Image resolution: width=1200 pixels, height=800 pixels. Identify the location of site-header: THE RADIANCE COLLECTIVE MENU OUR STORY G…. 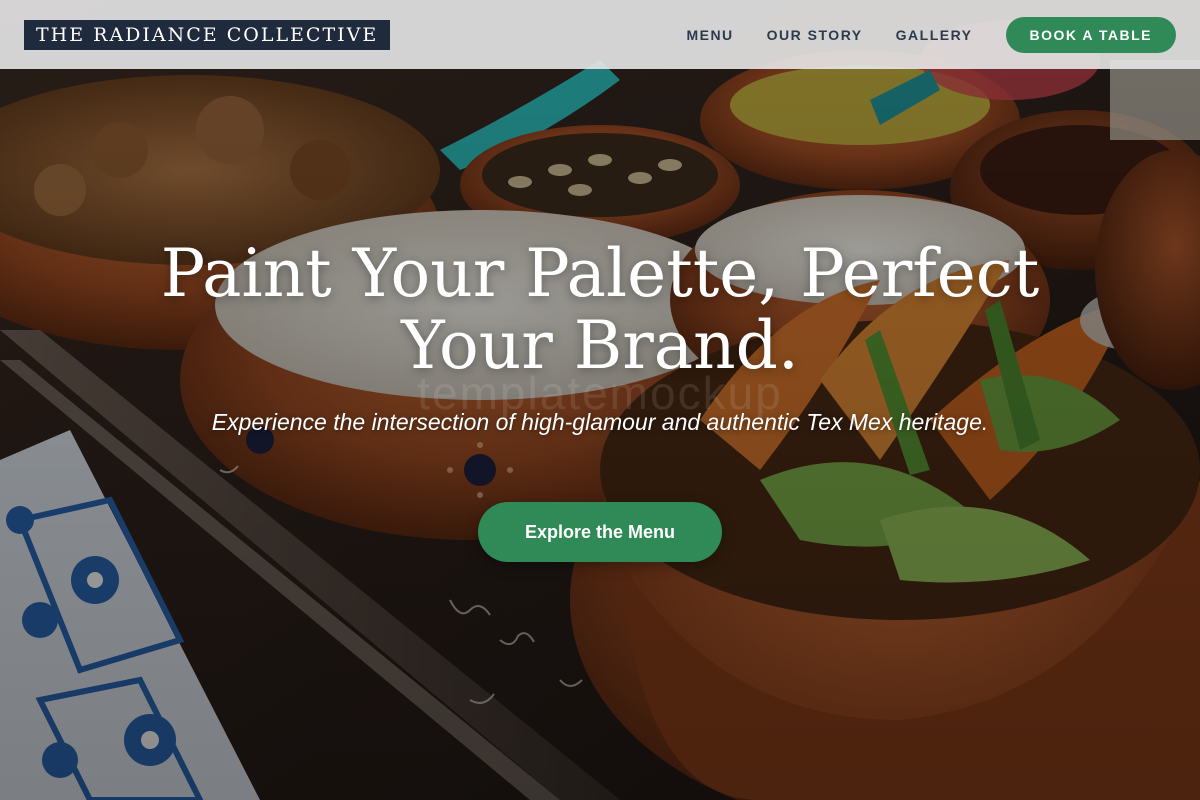
(600, 34).